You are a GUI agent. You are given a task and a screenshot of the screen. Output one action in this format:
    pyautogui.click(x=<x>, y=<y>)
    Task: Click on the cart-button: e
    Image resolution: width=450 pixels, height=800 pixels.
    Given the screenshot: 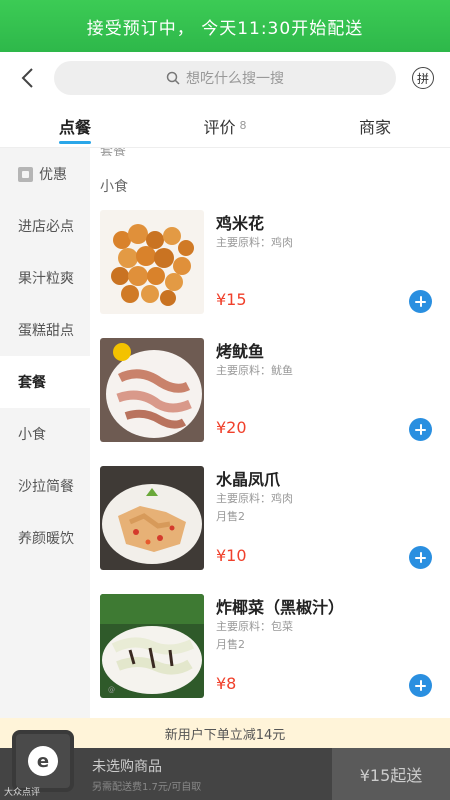 What is the action you would take?
    pyautogui.click(x=43, y=761)
    